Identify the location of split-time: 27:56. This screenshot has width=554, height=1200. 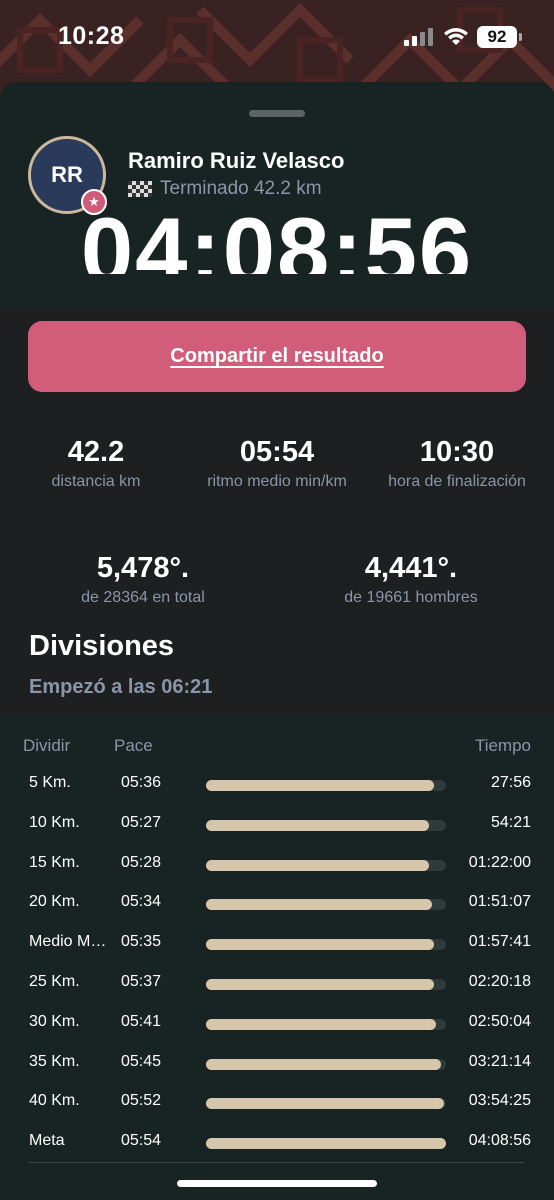
(510, 782).